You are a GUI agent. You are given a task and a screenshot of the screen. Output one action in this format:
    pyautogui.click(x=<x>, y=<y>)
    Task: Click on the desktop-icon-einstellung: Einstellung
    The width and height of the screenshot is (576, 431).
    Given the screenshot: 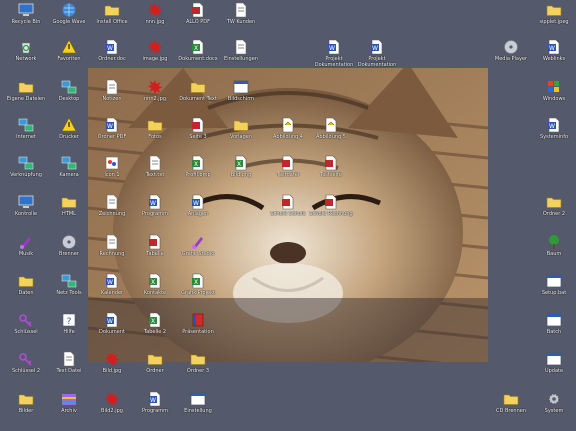 What is the action you would take?
    pyautogui.click(x=198, y=409)
    